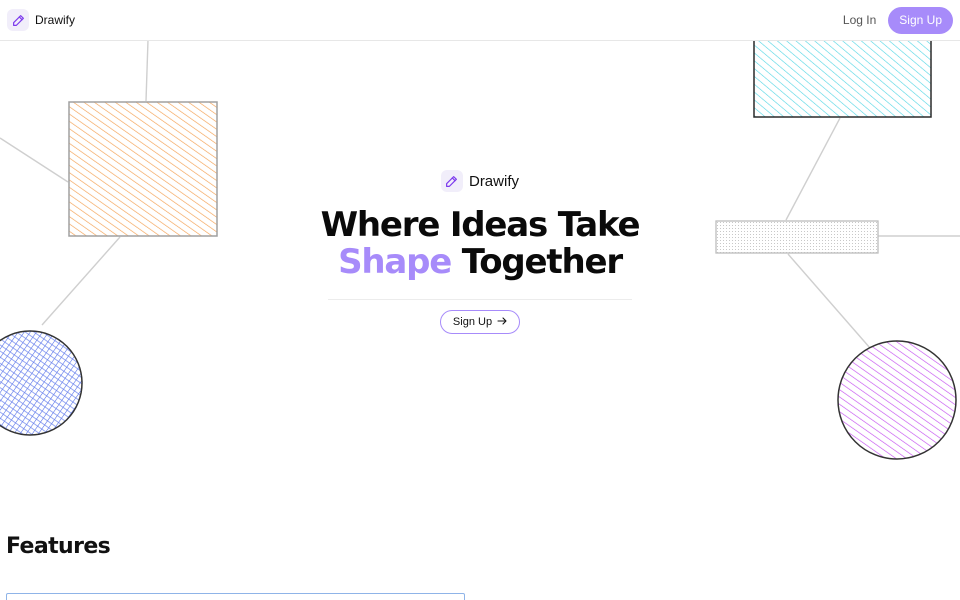 Image resolution: width=960 pixels, height=600 pixels. I want to click on hero-brand: Drawify, so click(479, 181).